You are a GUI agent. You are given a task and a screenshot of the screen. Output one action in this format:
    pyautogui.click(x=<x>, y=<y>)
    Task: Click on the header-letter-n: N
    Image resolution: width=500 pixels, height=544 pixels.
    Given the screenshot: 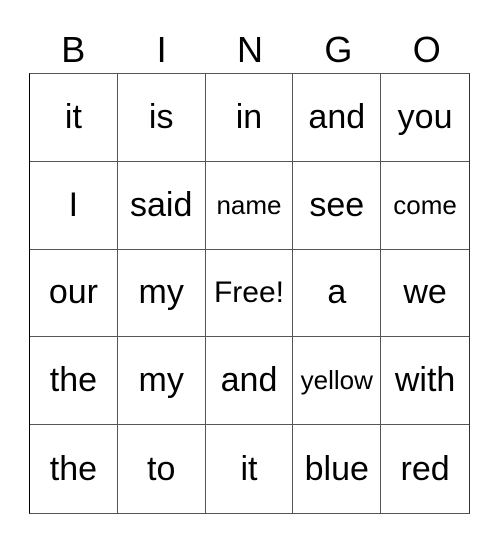 What is the action you would take?
    pyautogui.click(x=249, y=49)
    